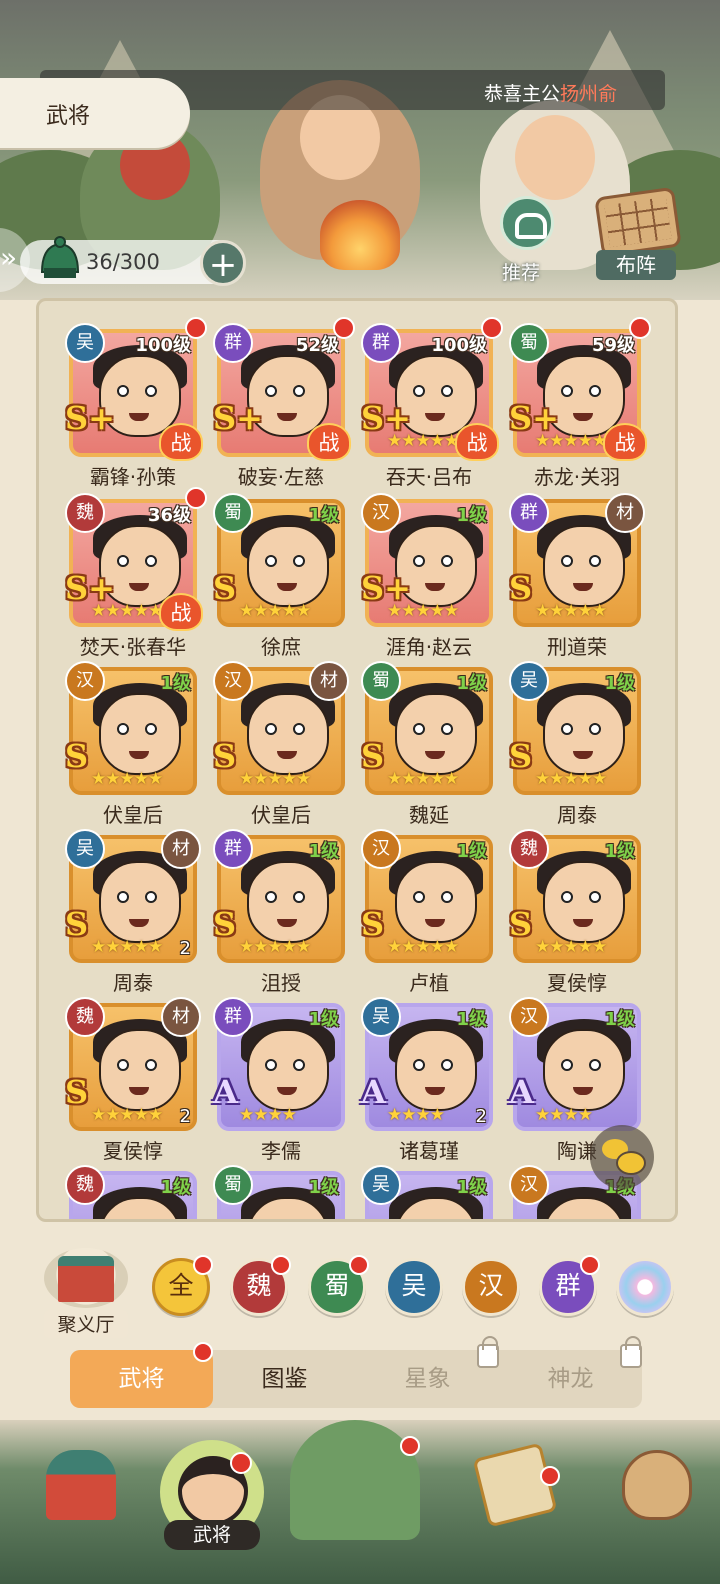 The image size is (720, 1584). I want to click on faction-reddot, so click(203, 1265).